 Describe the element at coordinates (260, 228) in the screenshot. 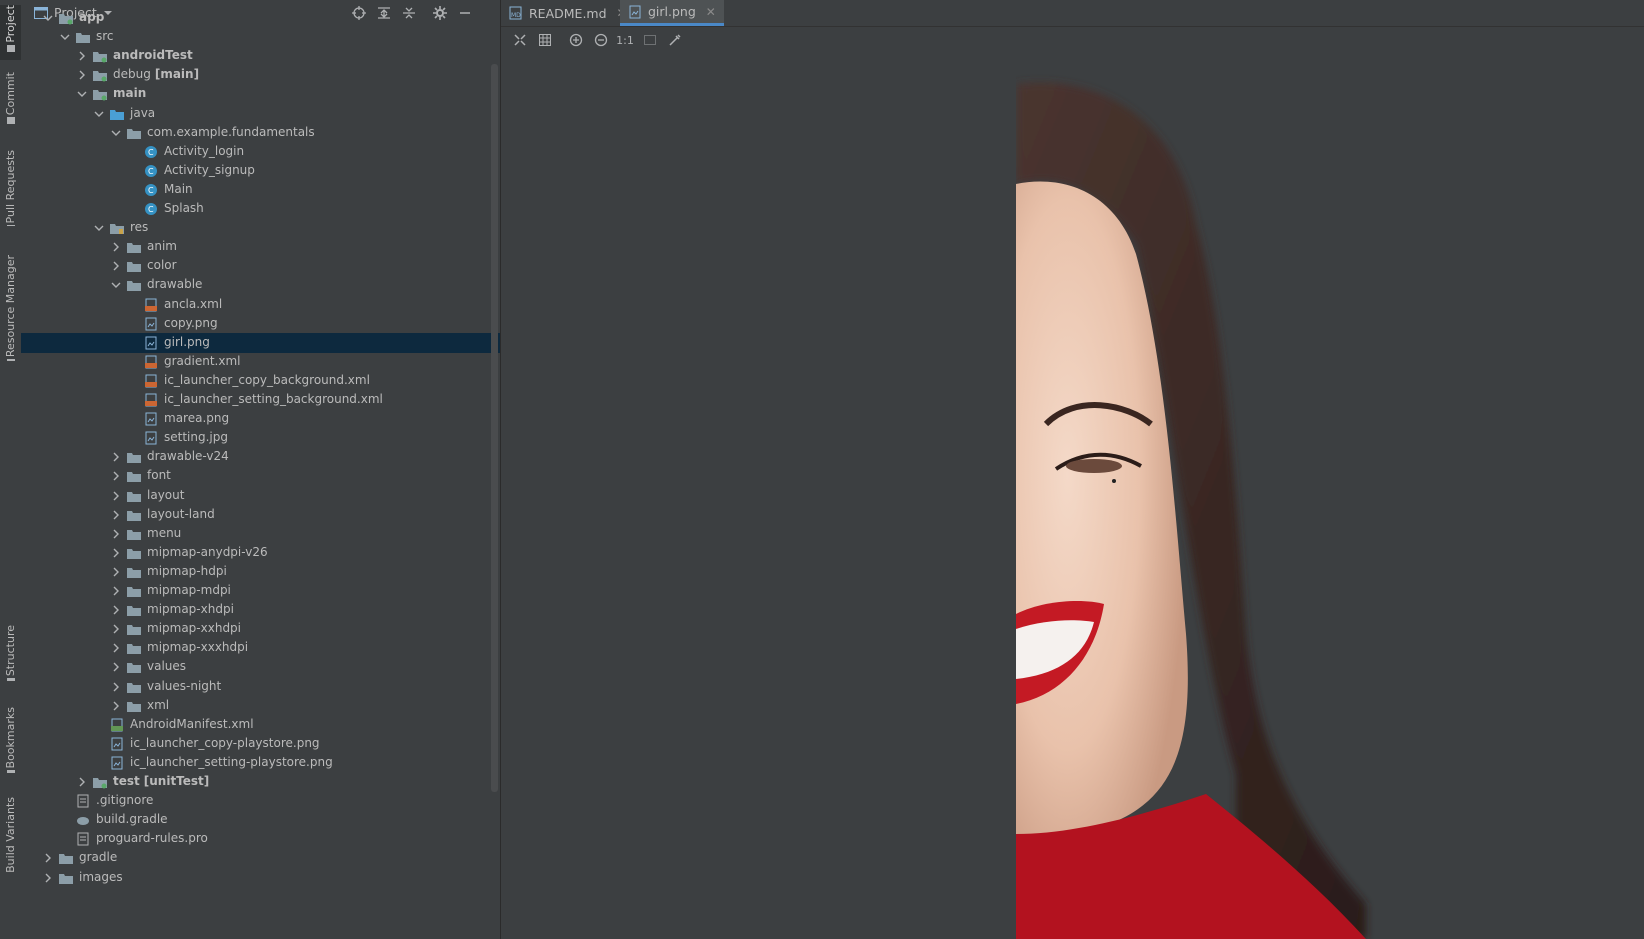

I see `tree-item: res` at that location.